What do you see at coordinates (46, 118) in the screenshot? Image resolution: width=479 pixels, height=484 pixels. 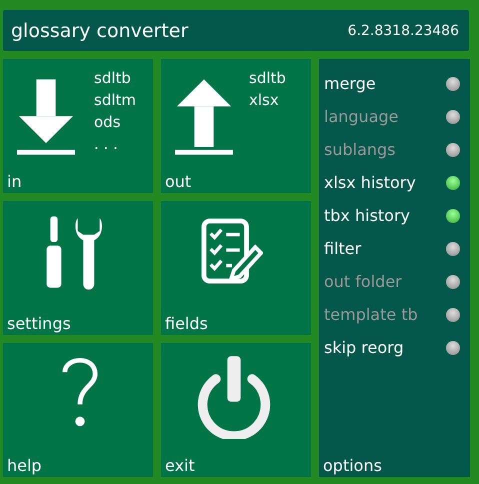 I see `download-arrow-icon` at bounding box center [46, 118].